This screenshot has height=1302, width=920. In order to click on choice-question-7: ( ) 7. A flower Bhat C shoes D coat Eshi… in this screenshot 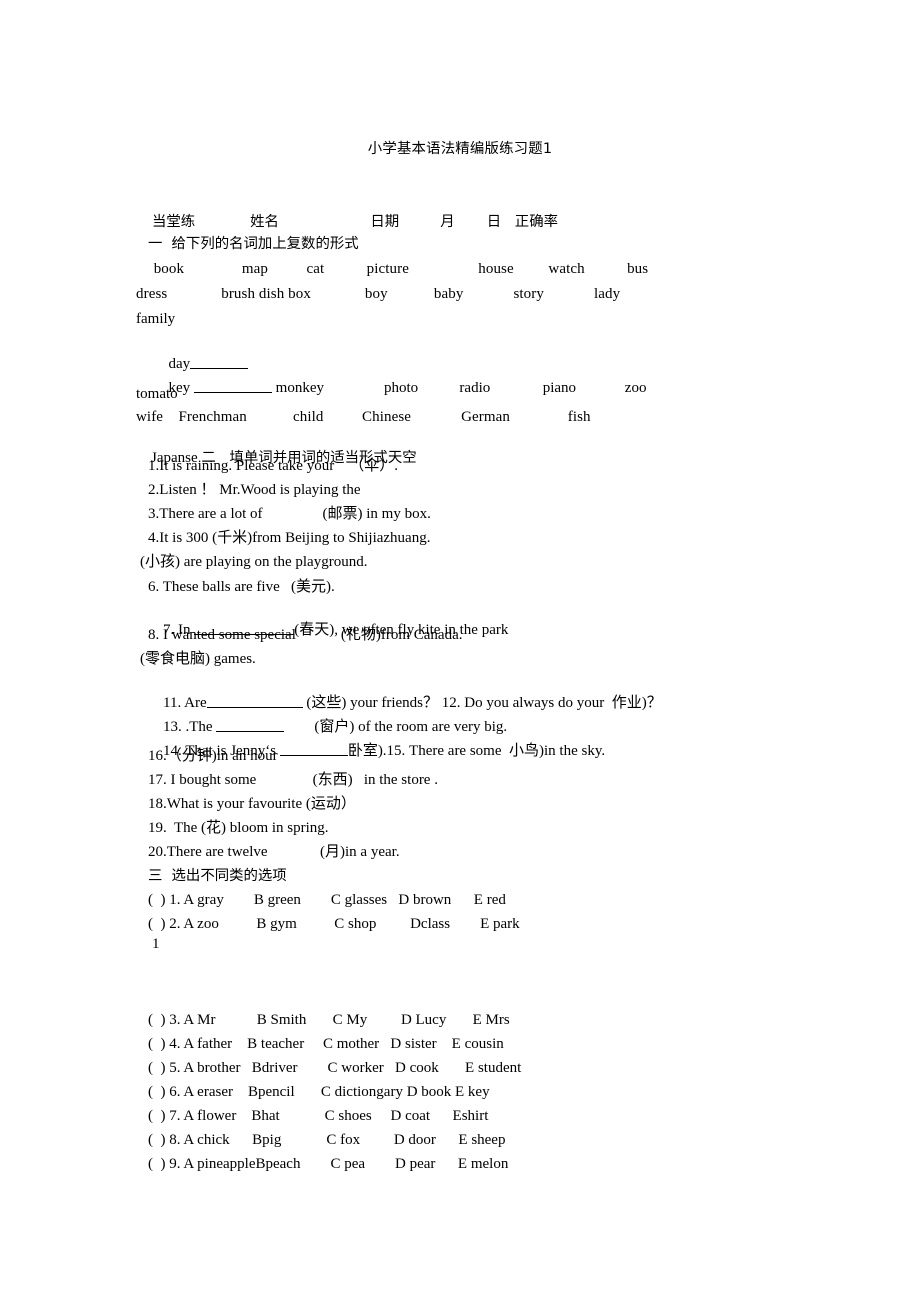, I will do `click(318, 1116)`.